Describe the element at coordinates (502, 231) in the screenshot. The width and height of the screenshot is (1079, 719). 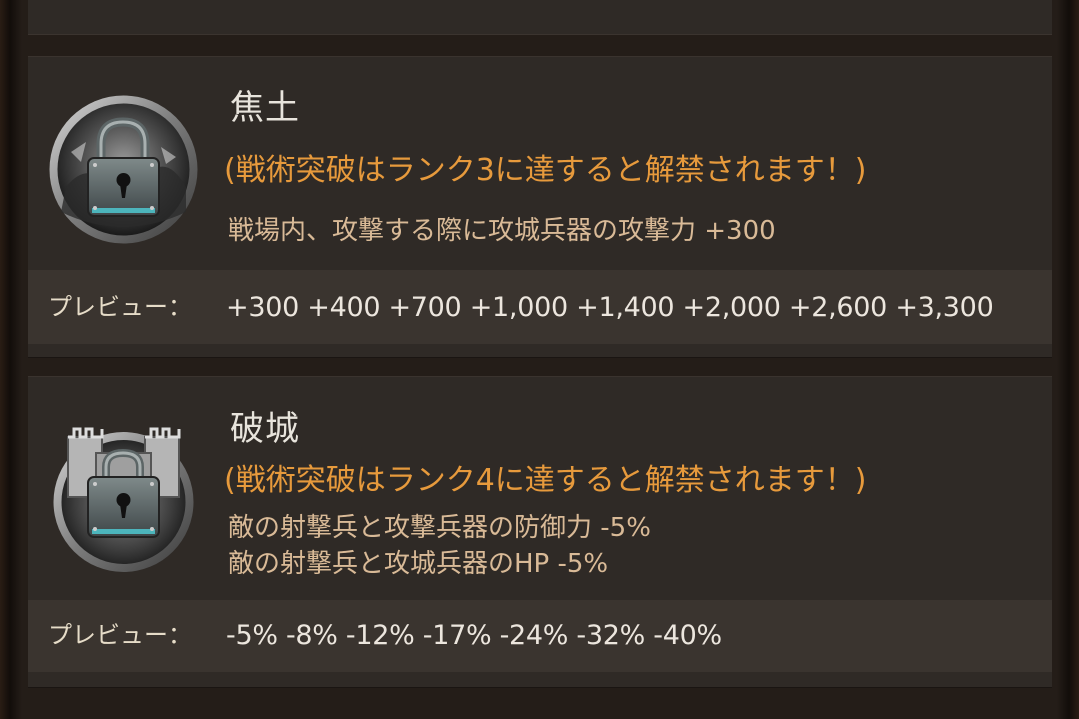
I see `talent-effect: 戦場内、攻撃する際に攻城兵器の攻撃力 +300` at that location.